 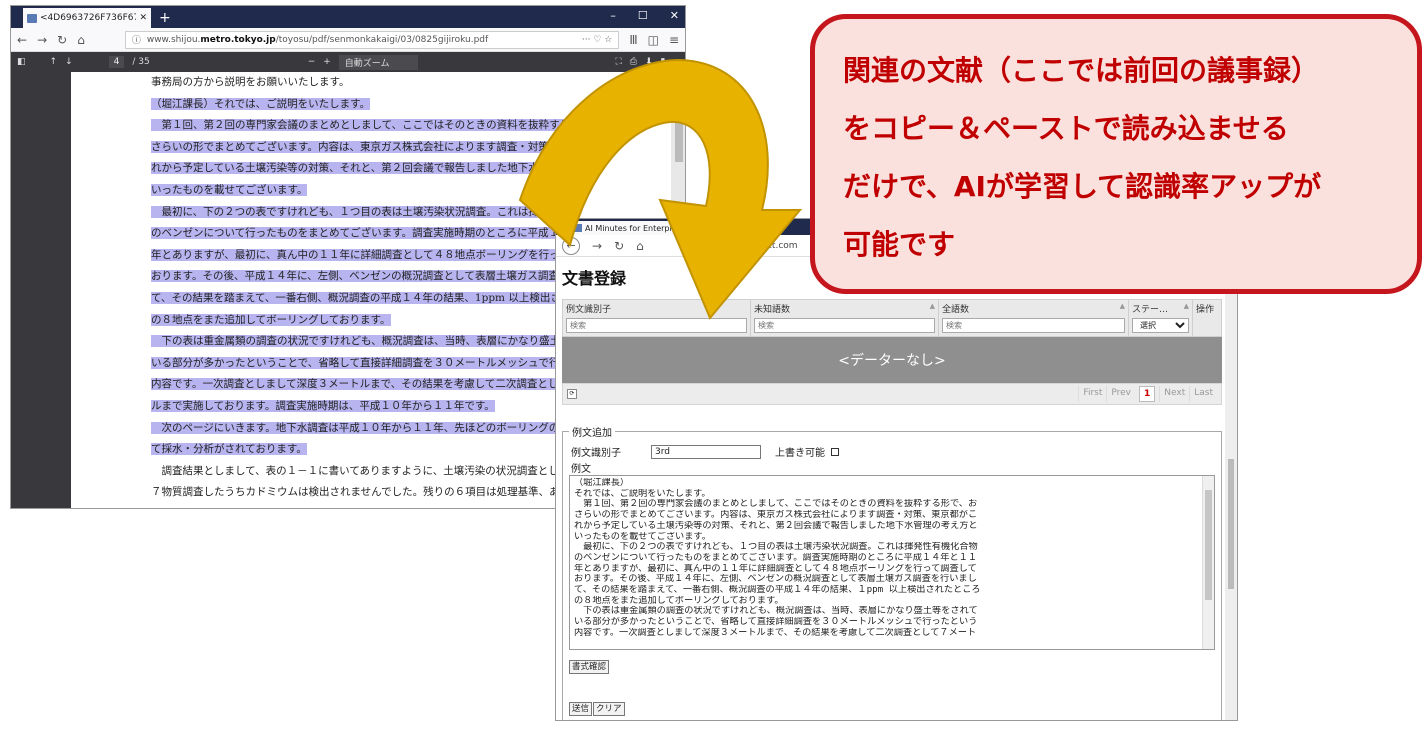 I want to click on minimize-icon: –, so click(x=613, y=15).